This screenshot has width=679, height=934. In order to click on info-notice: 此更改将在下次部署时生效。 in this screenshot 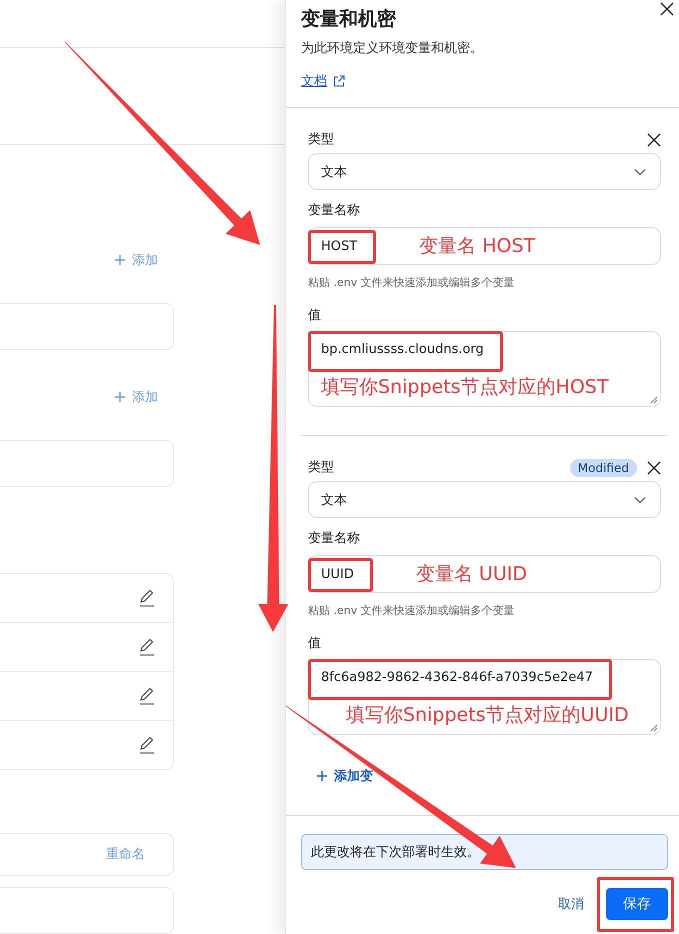, I will do `click(484, 852)`.